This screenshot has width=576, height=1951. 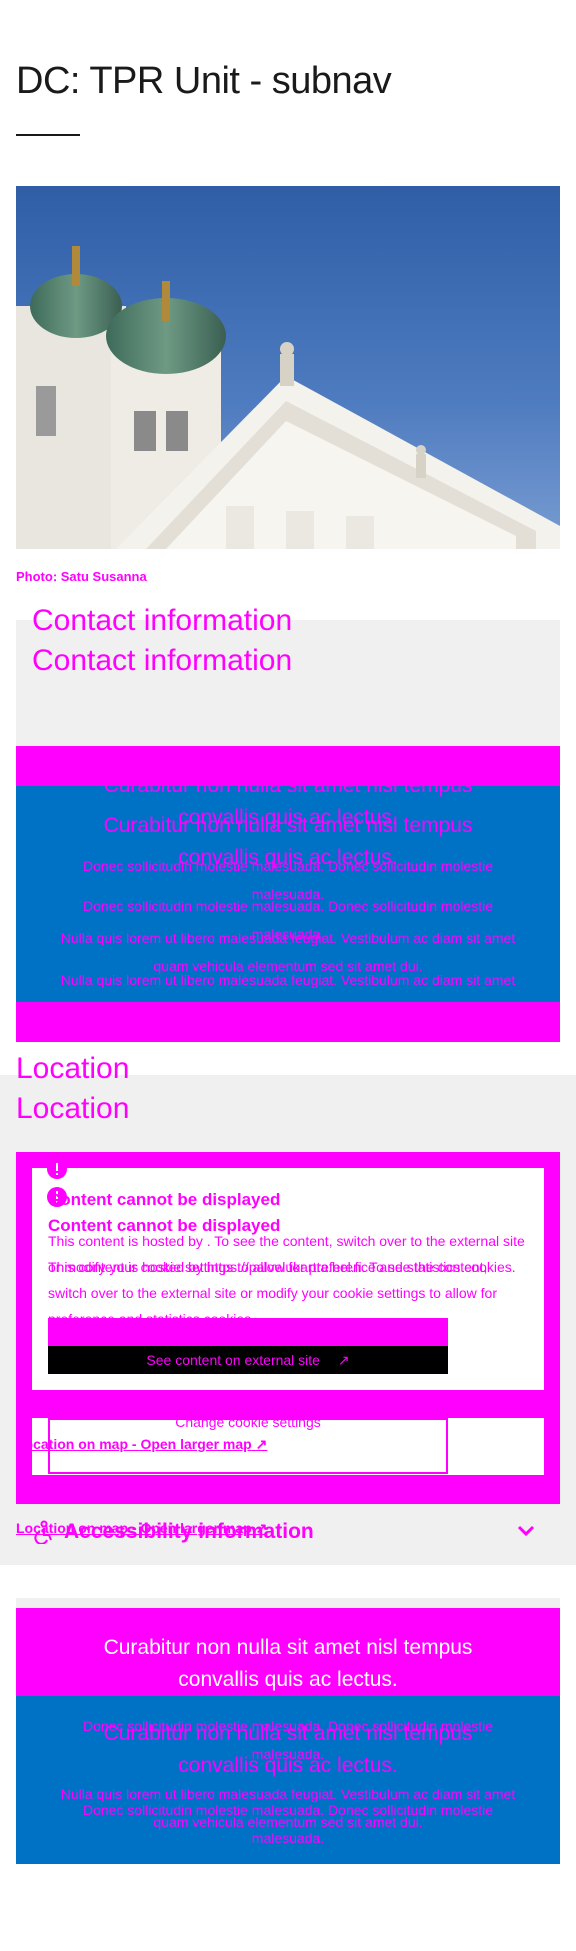 I want to click on see-external-content-button: See content on external site ↗, so click(x=248, y=1332).